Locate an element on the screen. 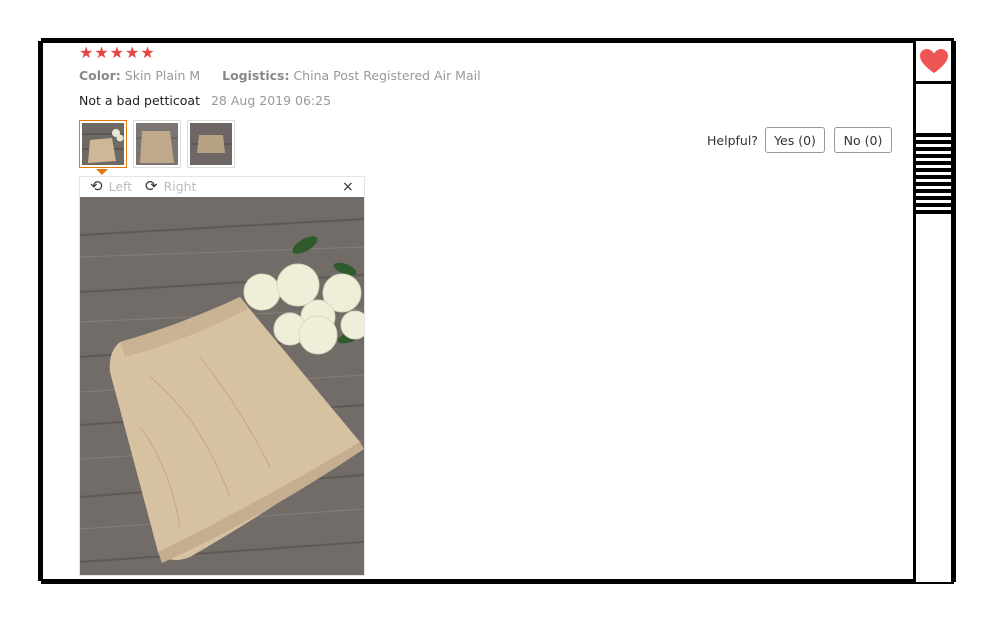 The height and width of the screenshot is (623, 994). feedback-text: Not a bad petticoat is located at coordinates (139, 100).